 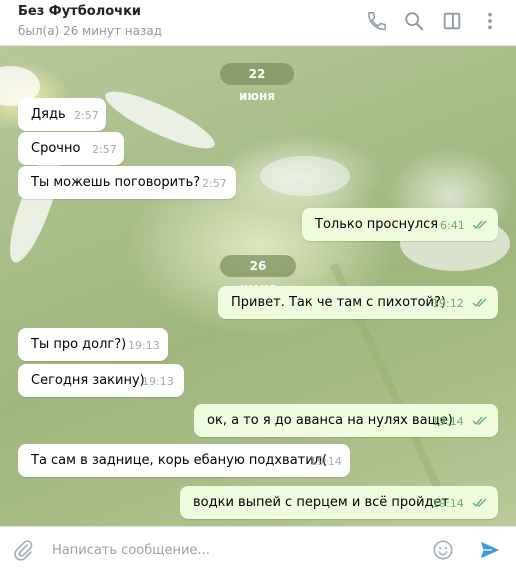 What do you see at coordinates (377, 21) in the screenshot?
I see `phone-icon` at bounding box center [377, 21].